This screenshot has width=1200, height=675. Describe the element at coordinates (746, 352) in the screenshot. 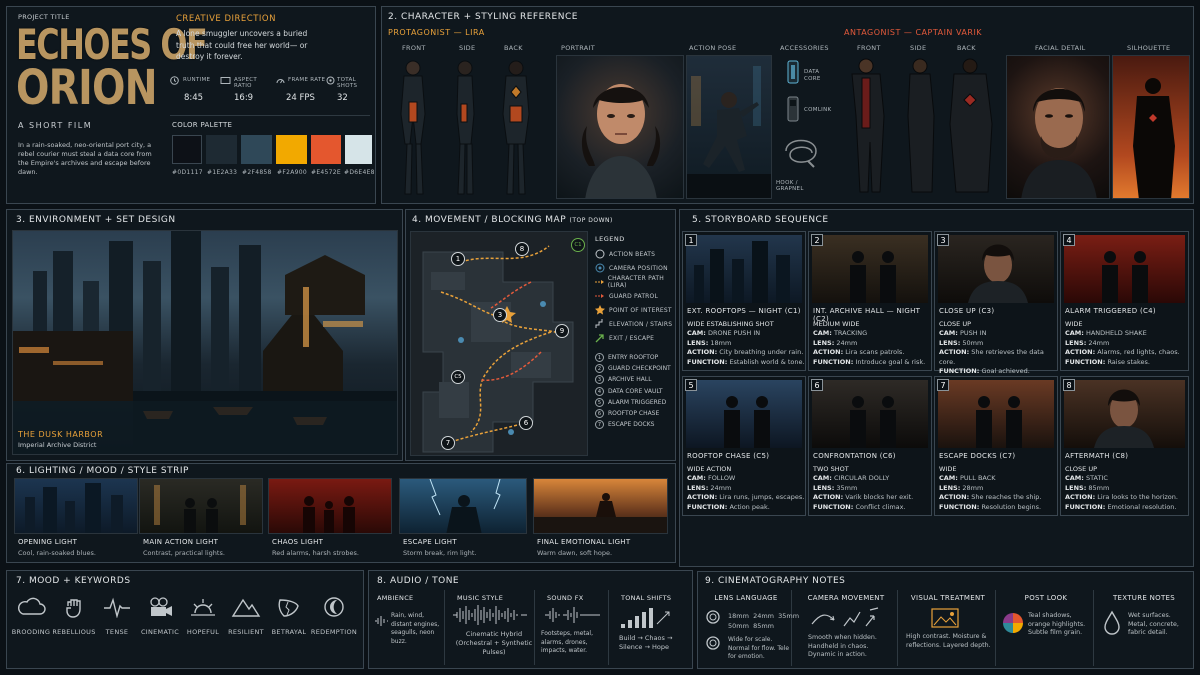

I see `action-line: ACTION: City breathing under rain.` at that location.